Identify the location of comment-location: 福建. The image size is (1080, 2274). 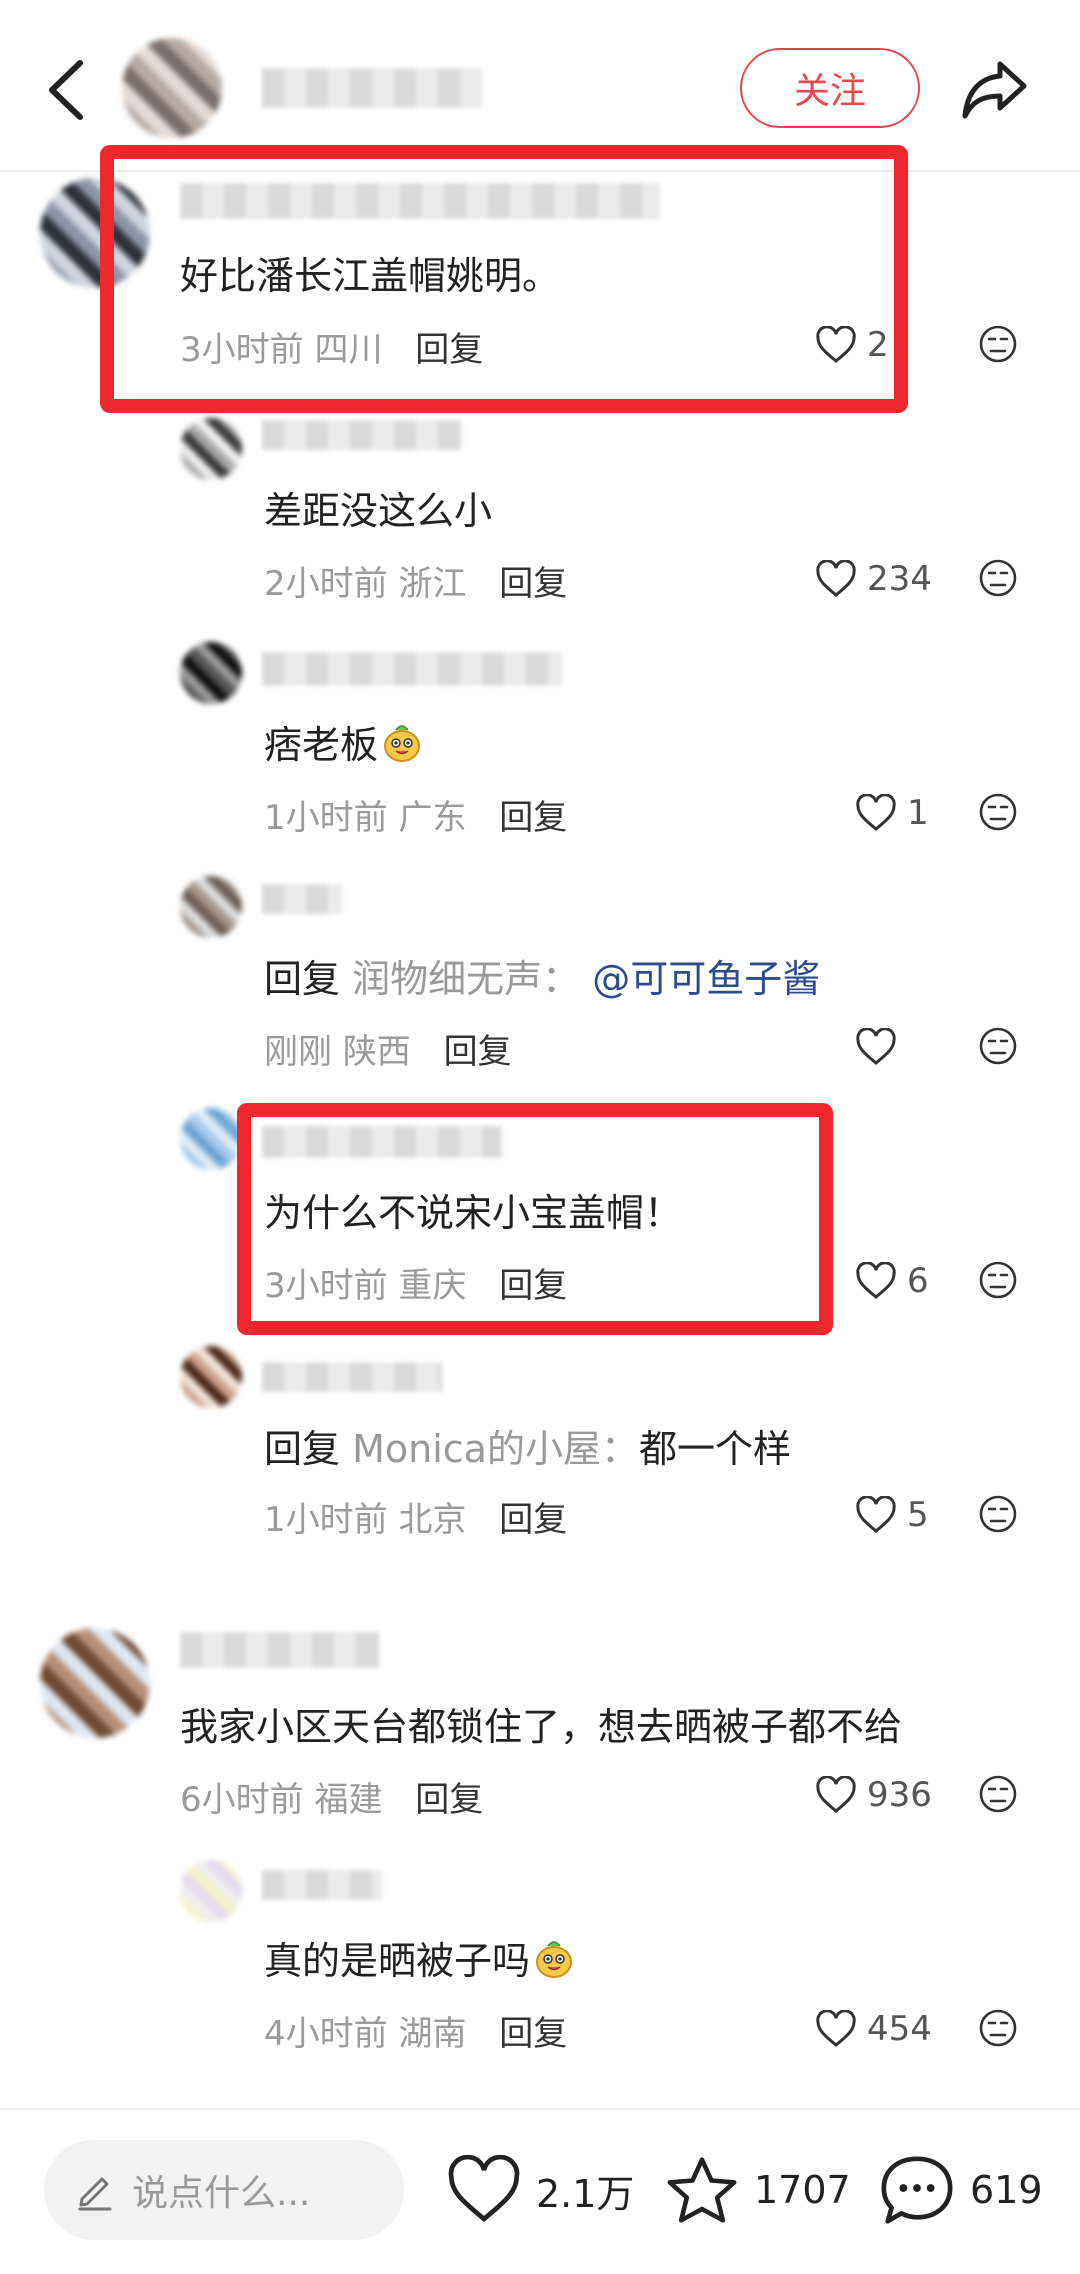
(348, 1800).